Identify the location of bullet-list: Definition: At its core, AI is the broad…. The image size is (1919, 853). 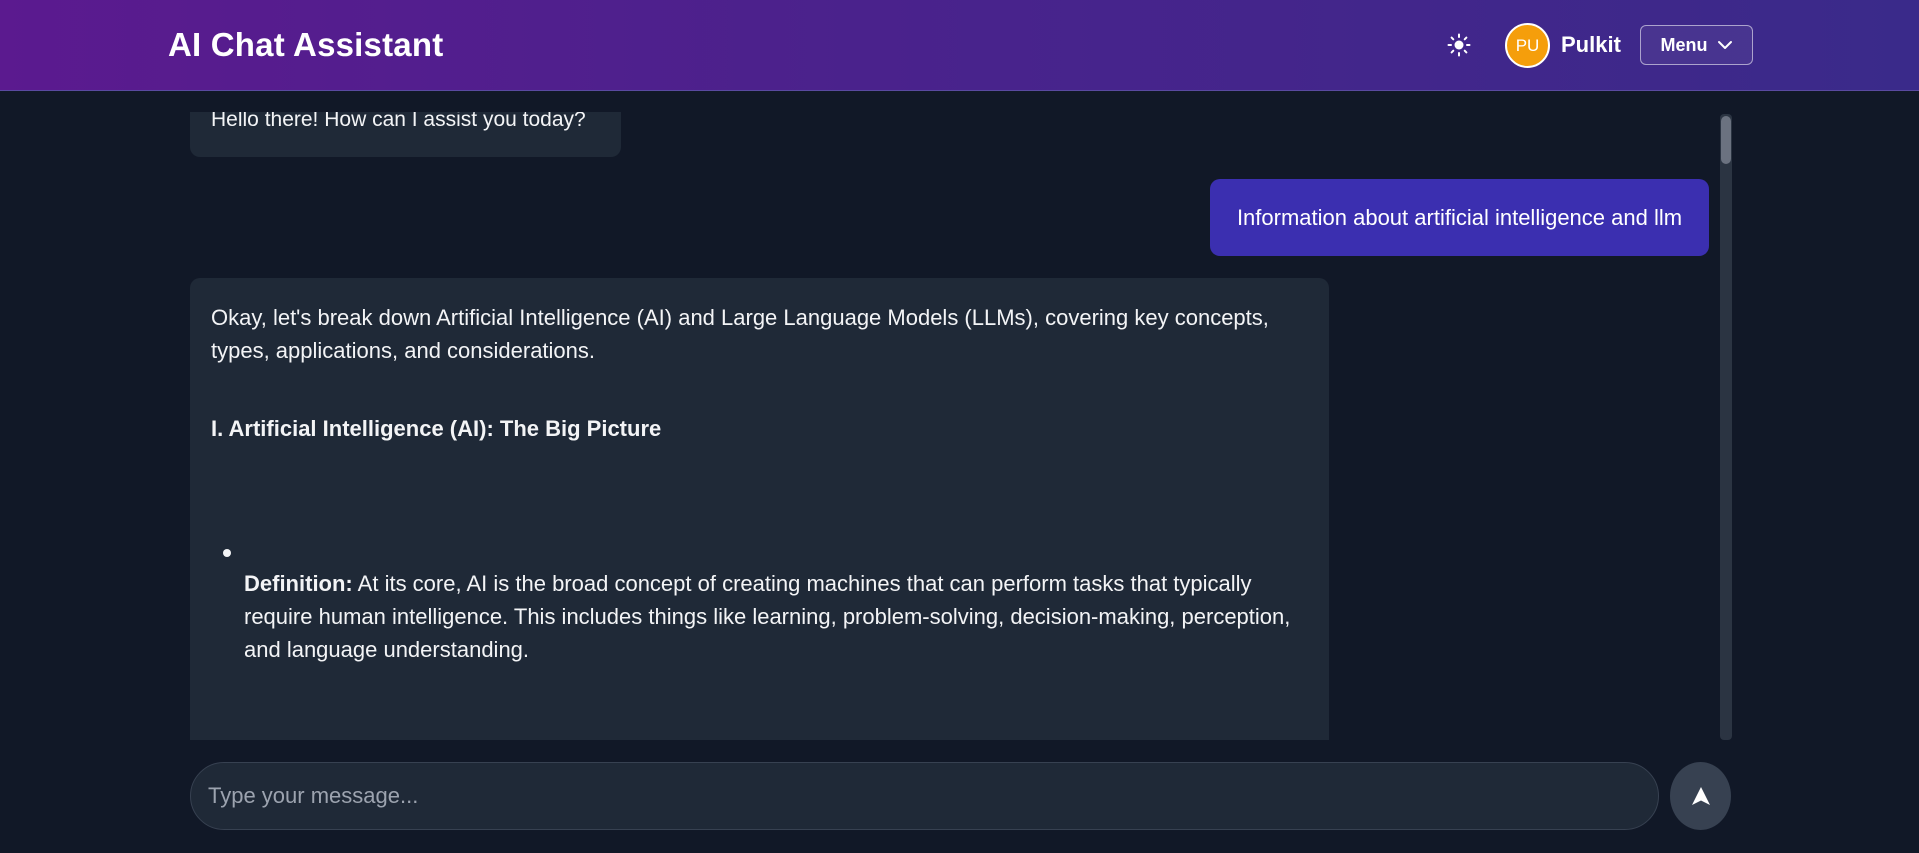
(759, 607).